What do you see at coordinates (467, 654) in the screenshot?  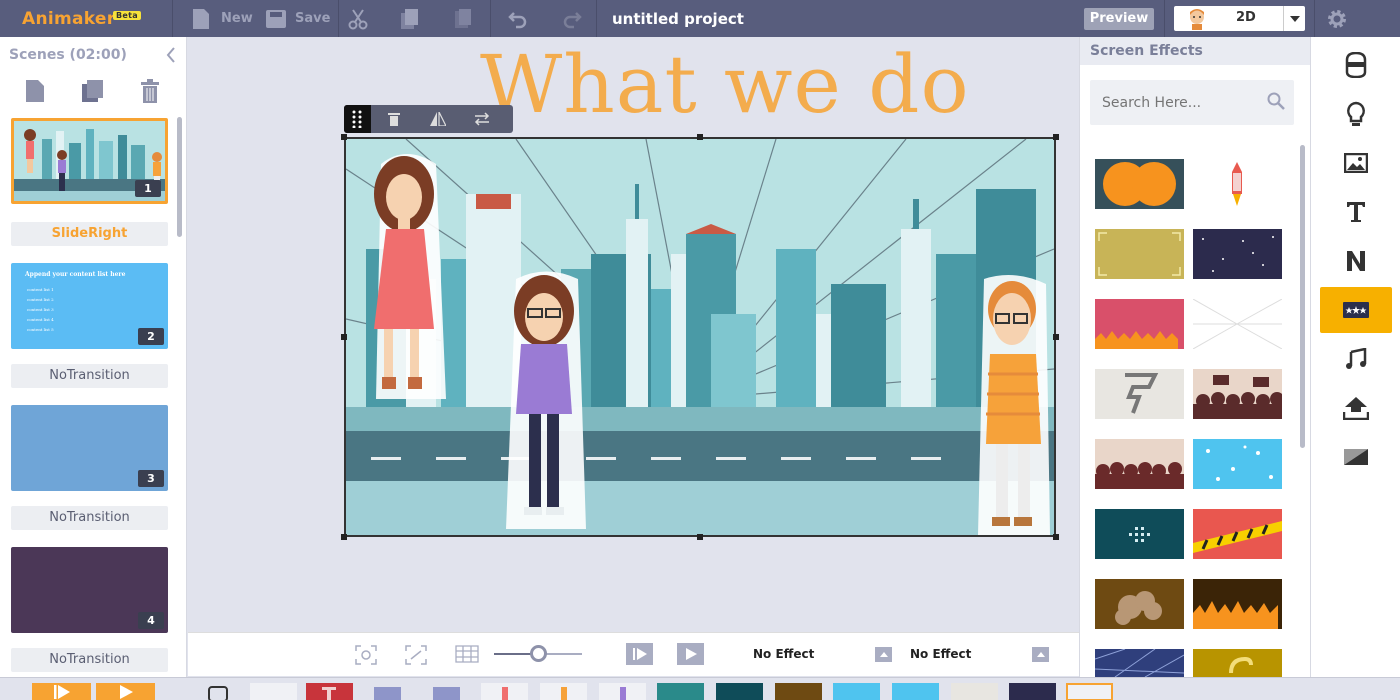 I see `grid-icon` at bounding box center [467, 654].